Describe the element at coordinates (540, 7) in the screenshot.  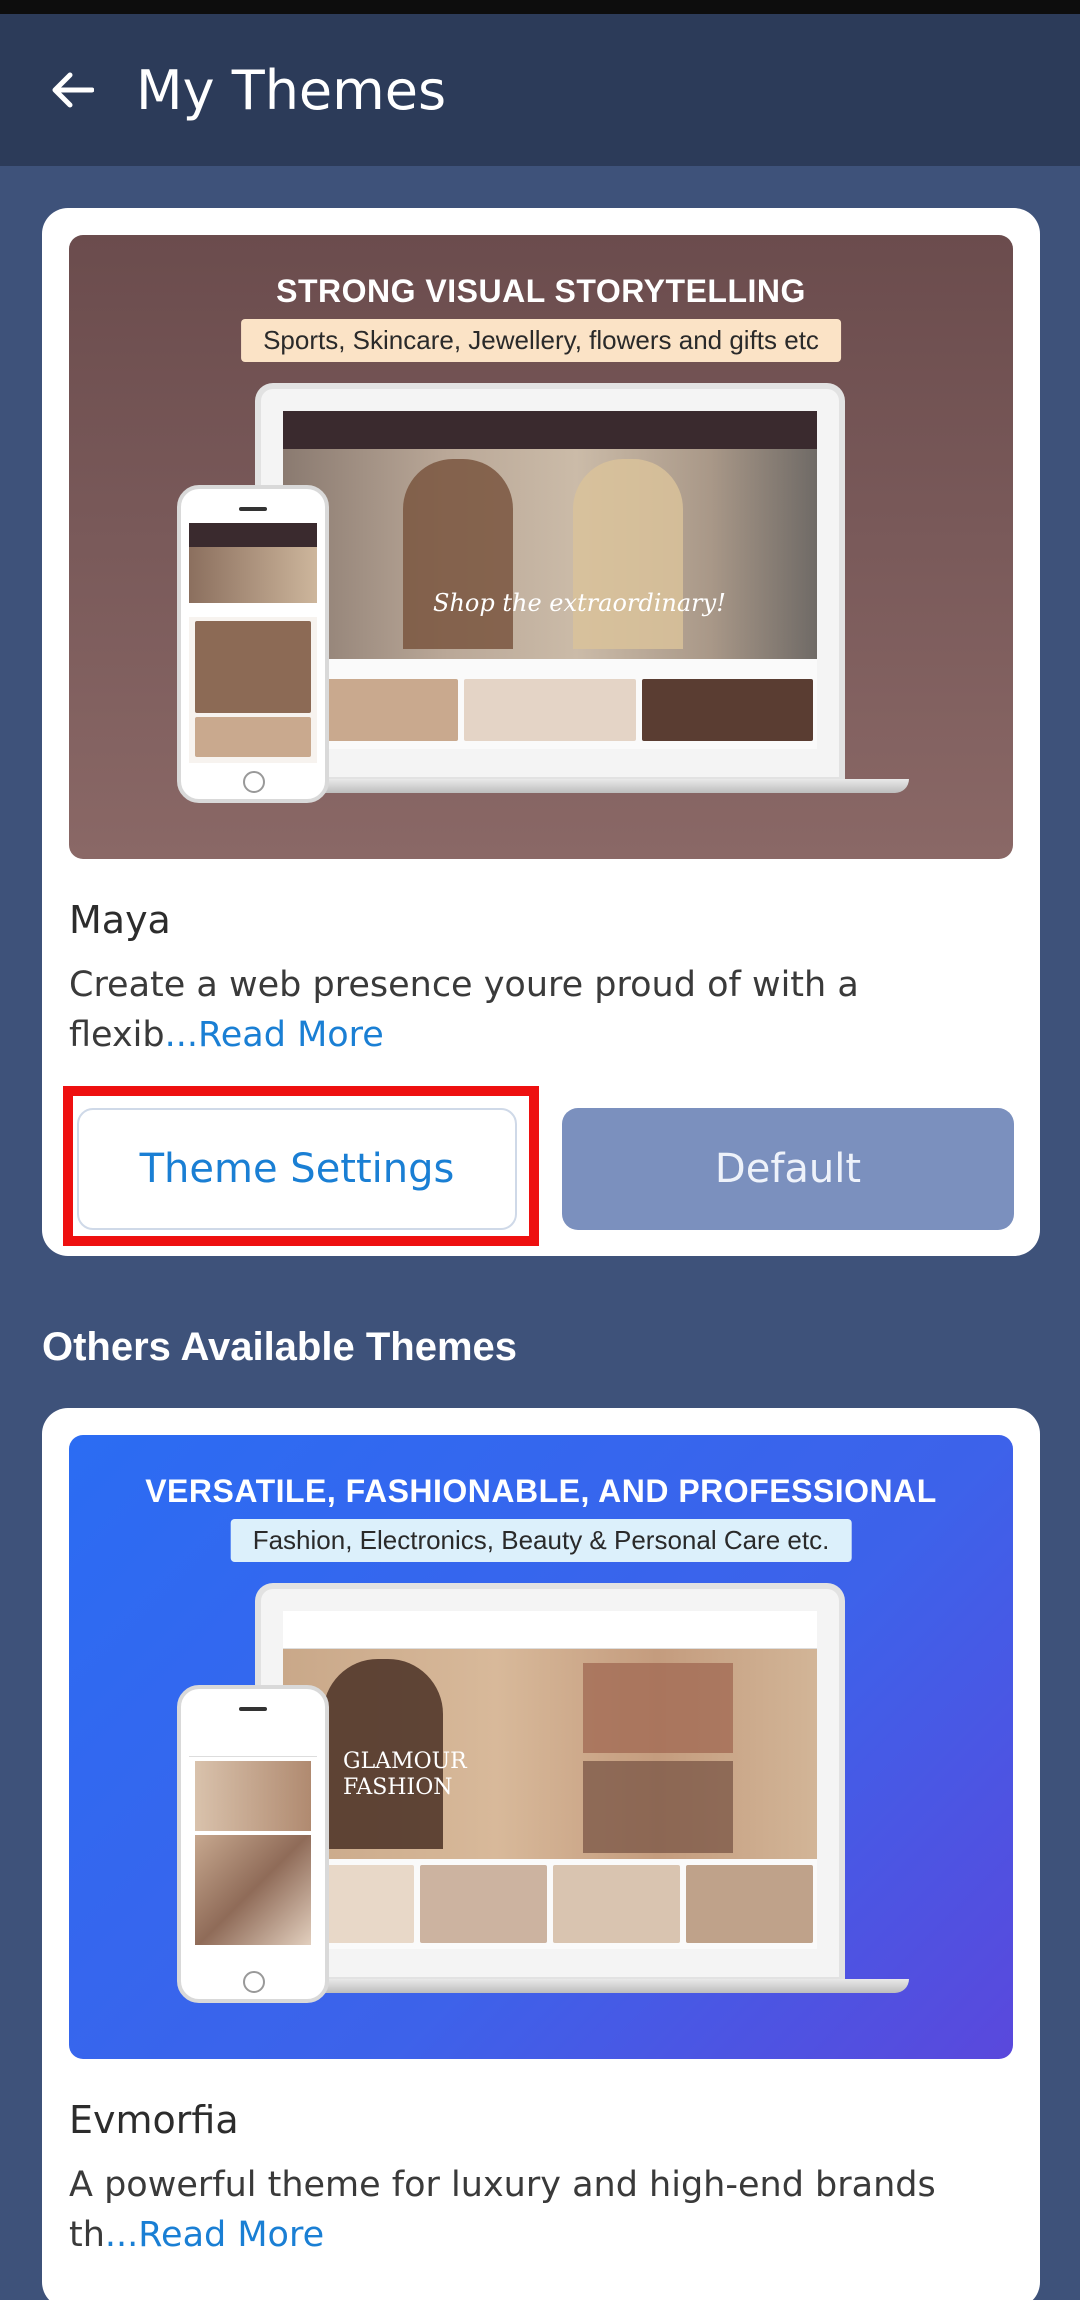
I see `status-bar` at that location.